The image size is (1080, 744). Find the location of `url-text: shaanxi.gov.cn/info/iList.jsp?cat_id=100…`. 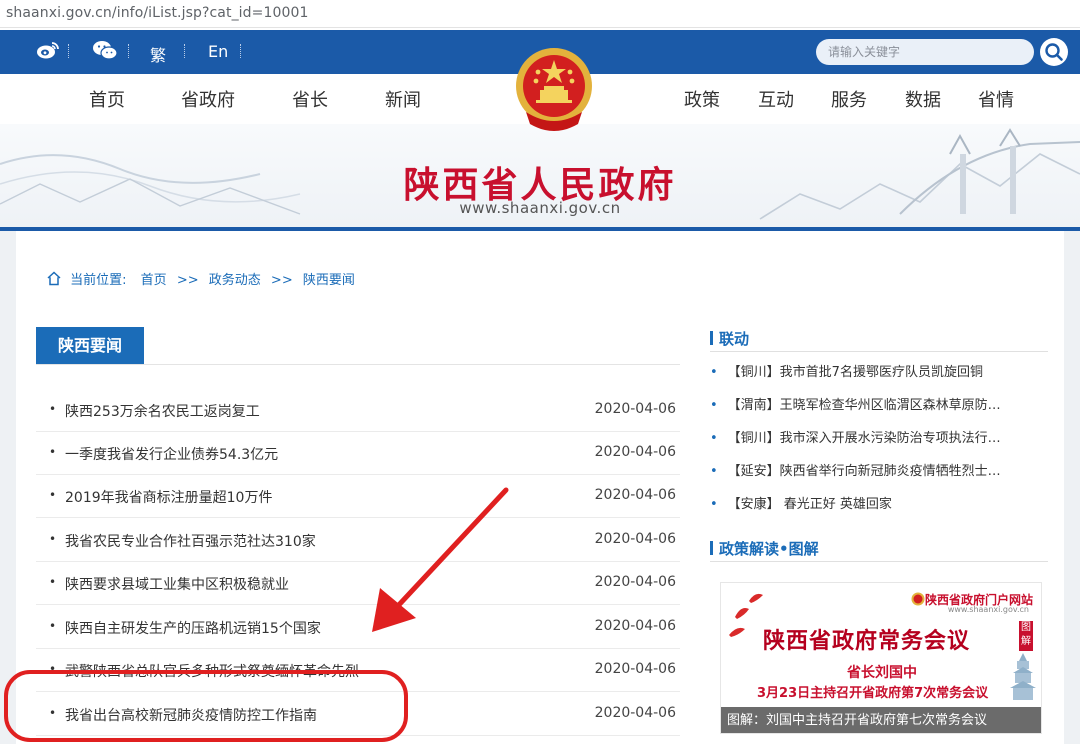

url-text: shaanxi.gov.cn/info/iList.jsp?cat_id=100… is located at coordinates (157, 13).